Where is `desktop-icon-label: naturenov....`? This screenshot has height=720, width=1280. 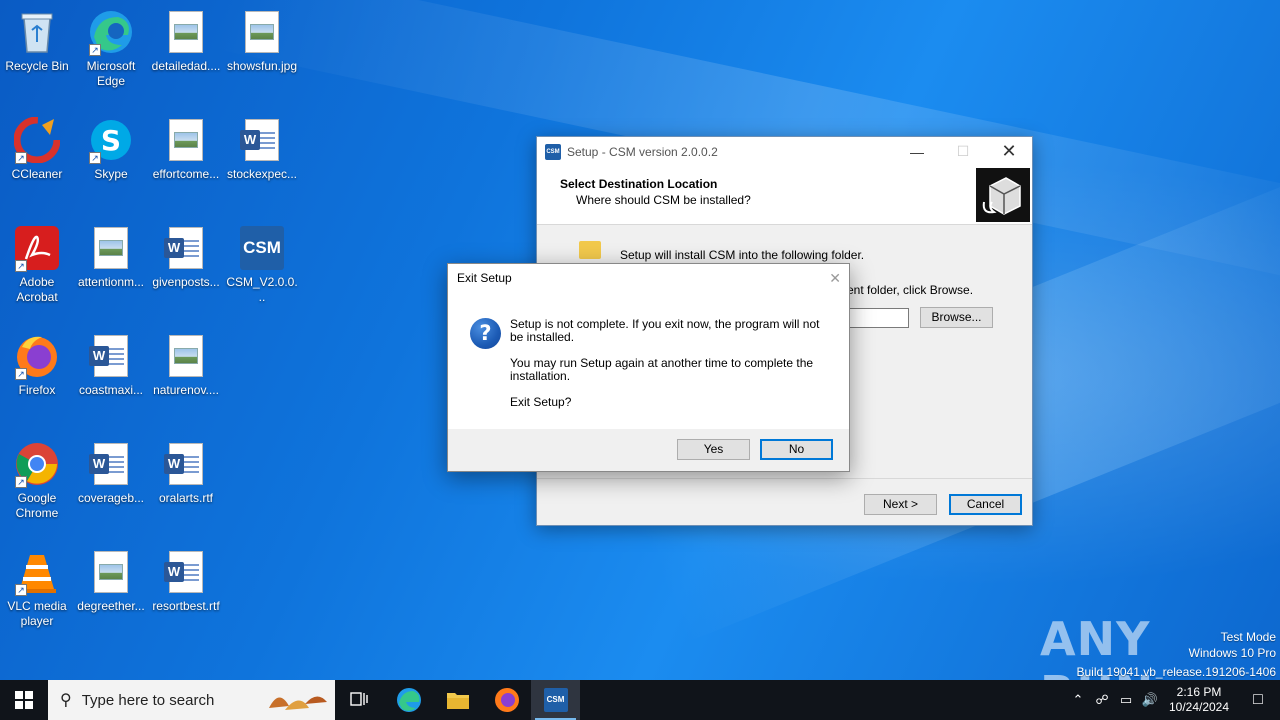 desktop-icon-label: naturenov.... is located at coordinates (186, 390).